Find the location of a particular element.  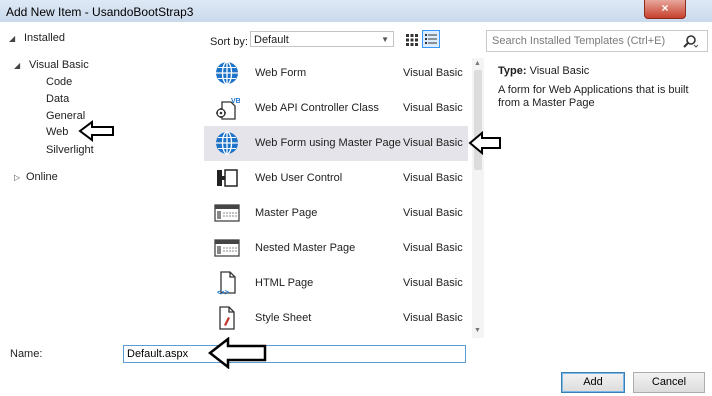

search-templates-input: Search Installed Templates (Ctrl+E) is located at coordinates (597, 41).